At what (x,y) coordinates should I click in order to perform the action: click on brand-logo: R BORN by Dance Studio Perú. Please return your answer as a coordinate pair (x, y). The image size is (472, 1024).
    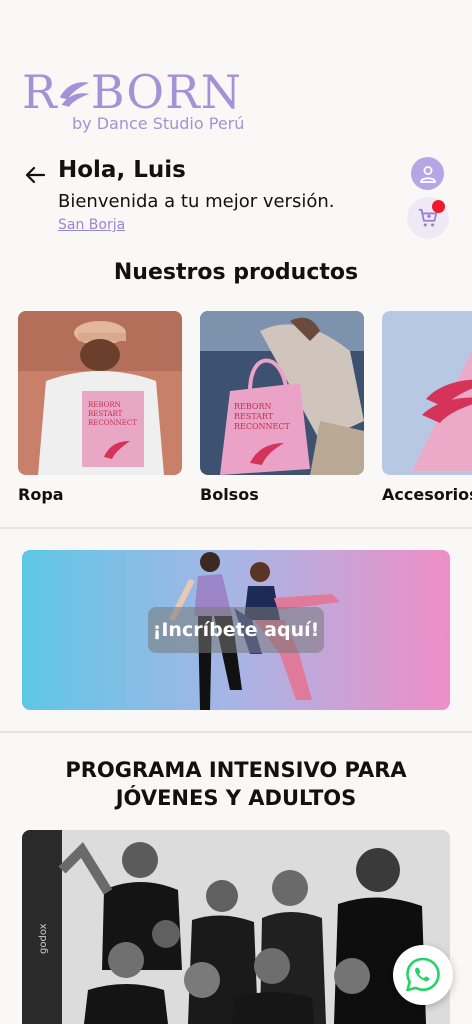
    Looking at the image, I should click on (133, 99).